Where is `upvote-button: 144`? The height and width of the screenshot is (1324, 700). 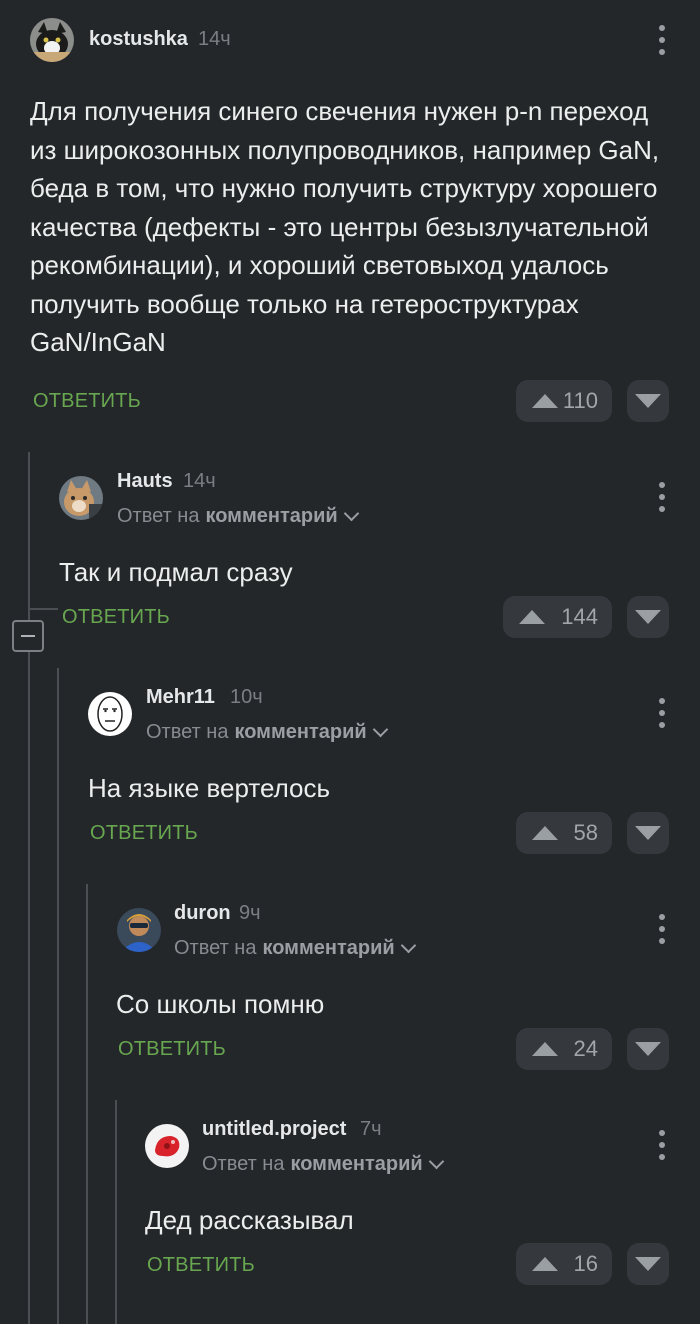
upvote-button: 144 is located at coordinates (557, 617).